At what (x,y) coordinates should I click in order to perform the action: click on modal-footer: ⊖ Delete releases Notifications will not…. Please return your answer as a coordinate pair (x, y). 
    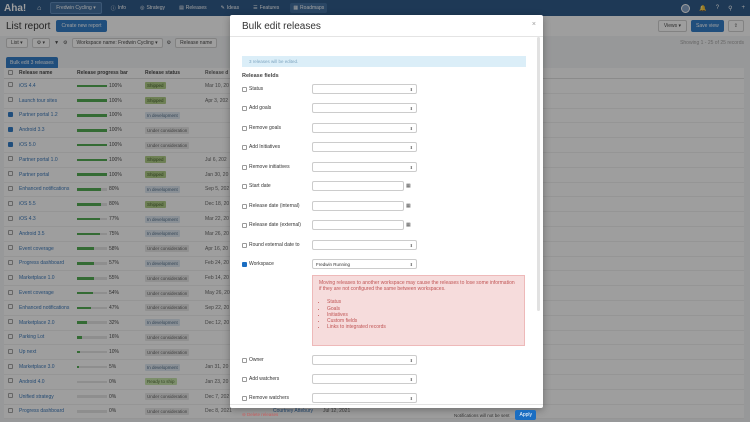
    Looking at the image, I should click on (389, 415).